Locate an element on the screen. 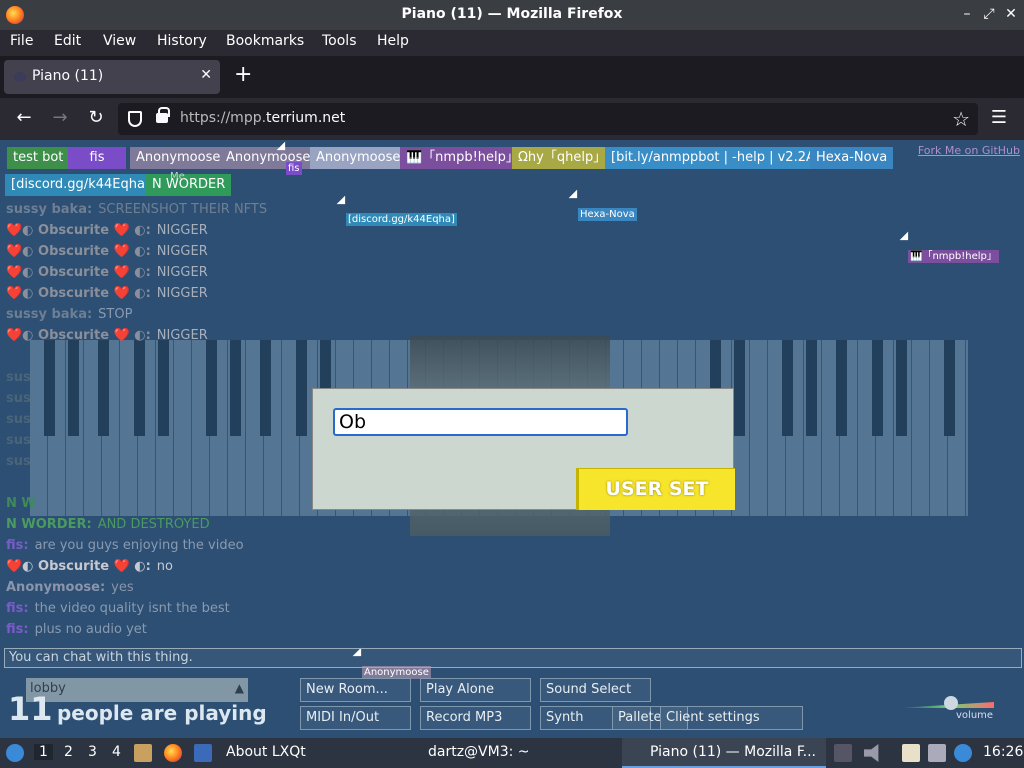 This screenshot has width=1024, height=768. volume-knob is located at coordinates (951, 703).